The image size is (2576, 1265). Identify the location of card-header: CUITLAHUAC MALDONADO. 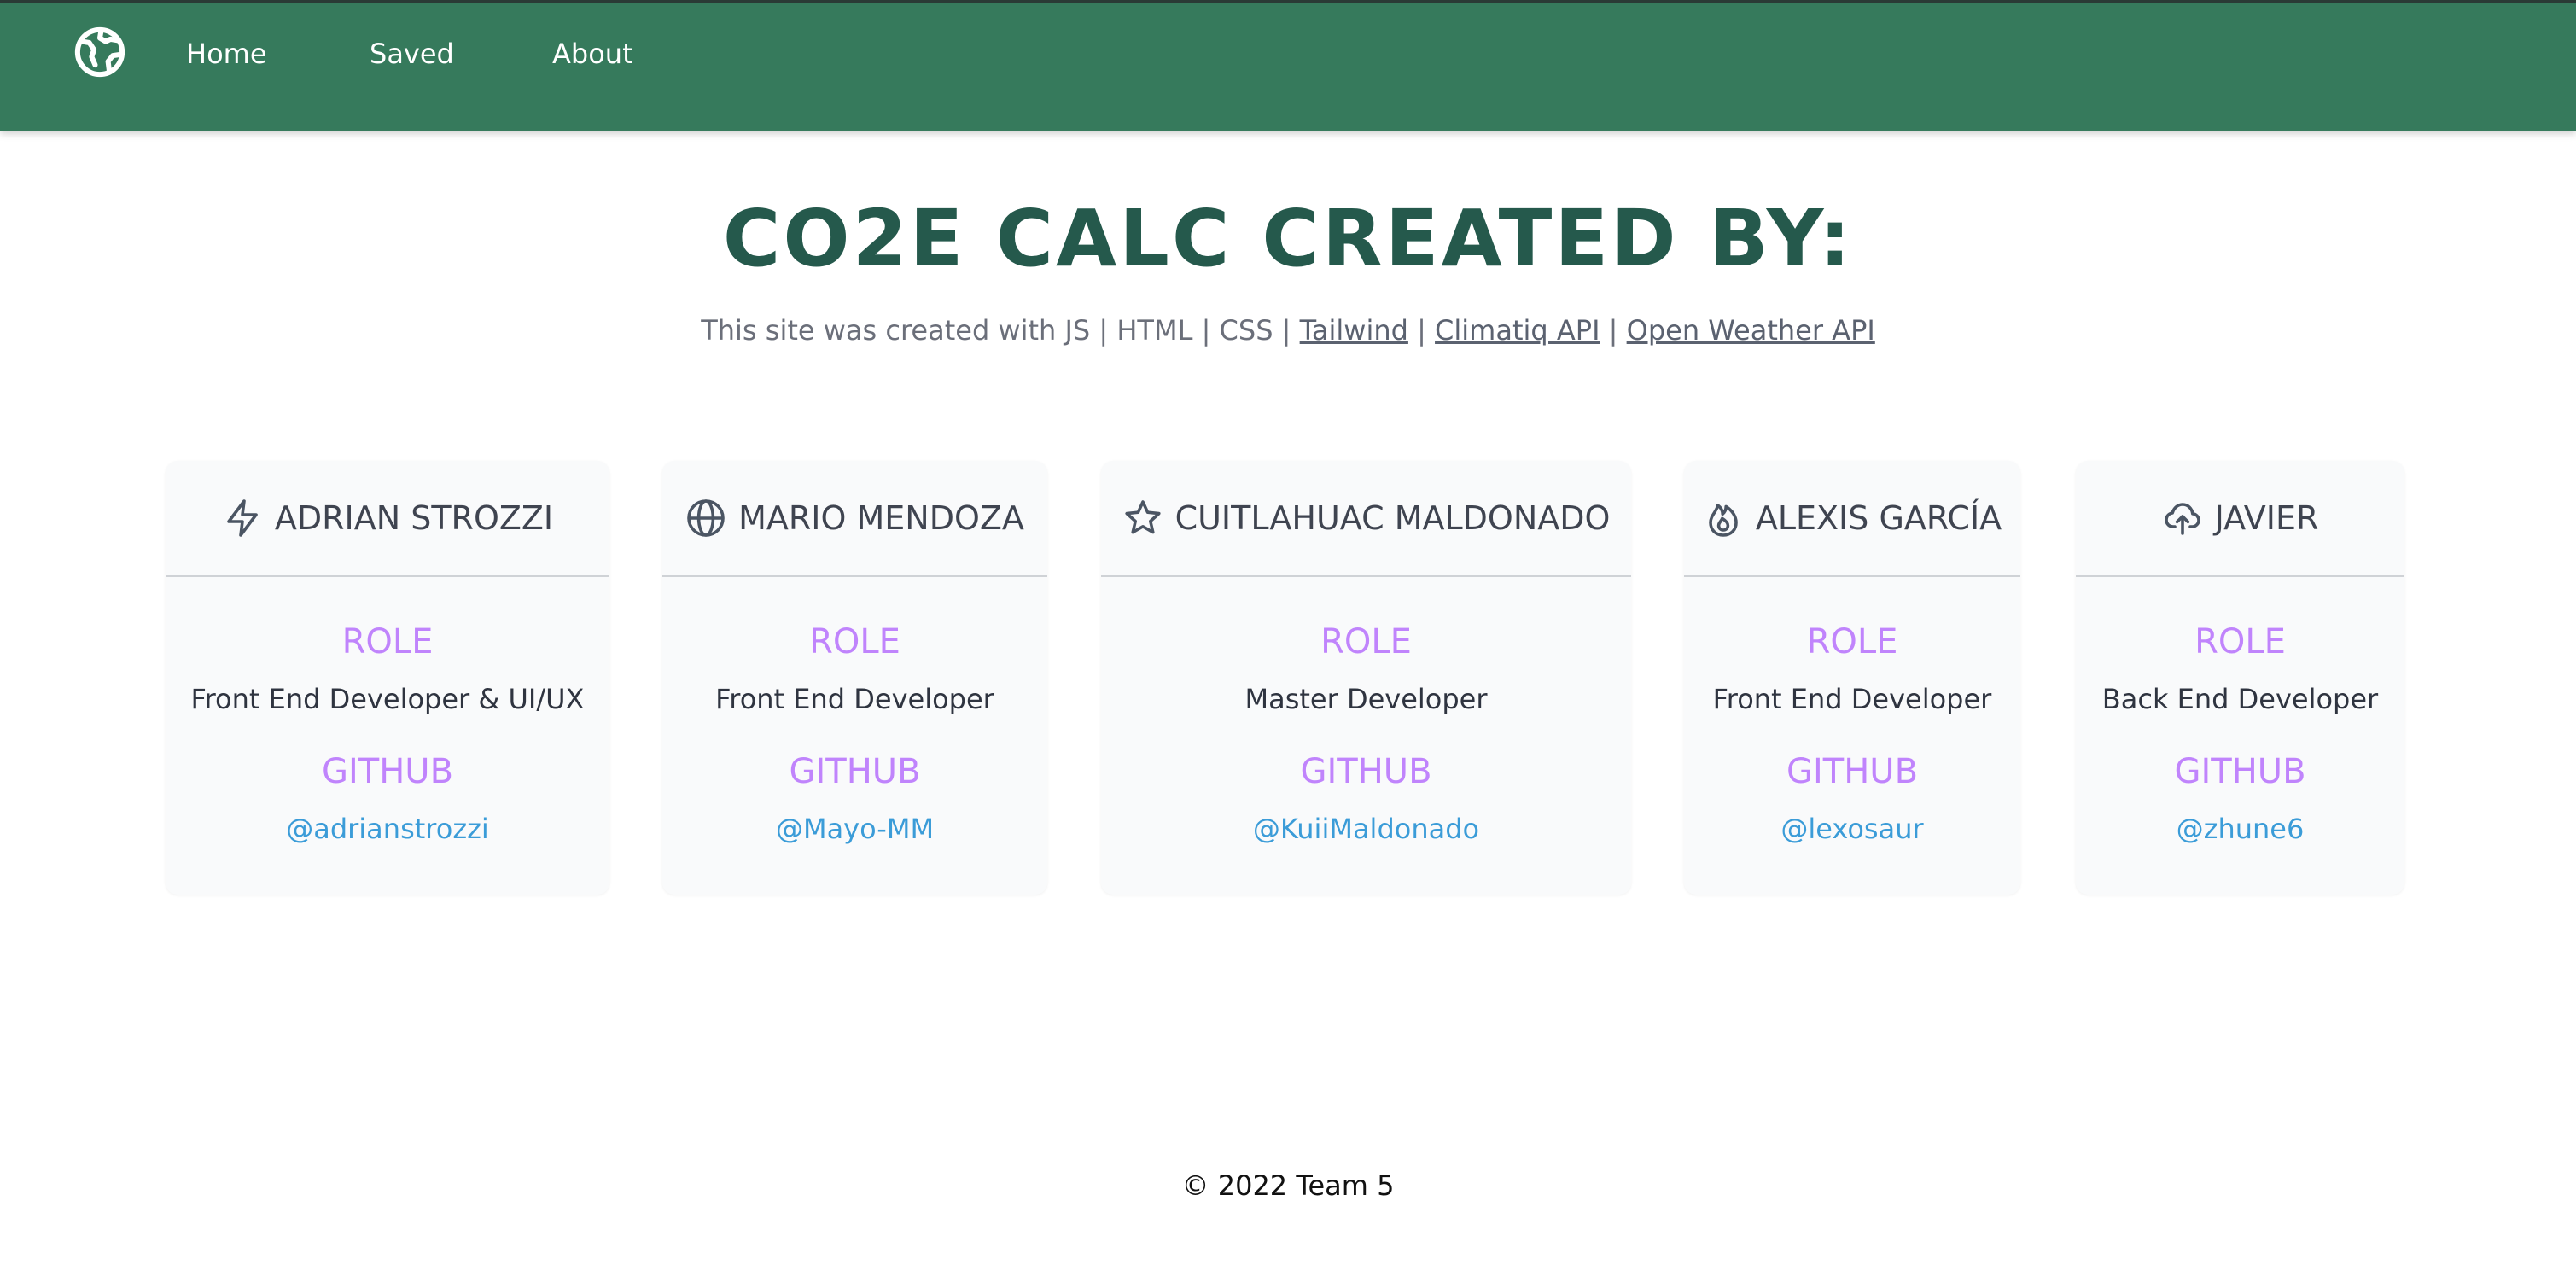
(1366, 519).